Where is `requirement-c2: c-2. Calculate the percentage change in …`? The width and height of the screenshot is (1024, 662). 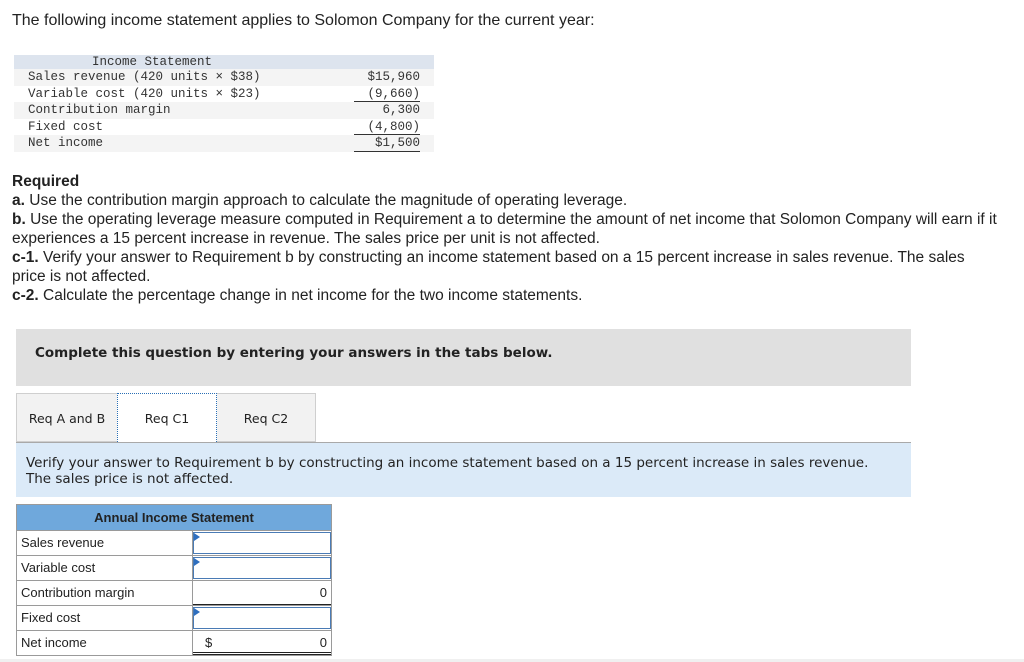 requirement-c2: c-2. Calculate the percentage change in … is located at coordinates (297, 295).